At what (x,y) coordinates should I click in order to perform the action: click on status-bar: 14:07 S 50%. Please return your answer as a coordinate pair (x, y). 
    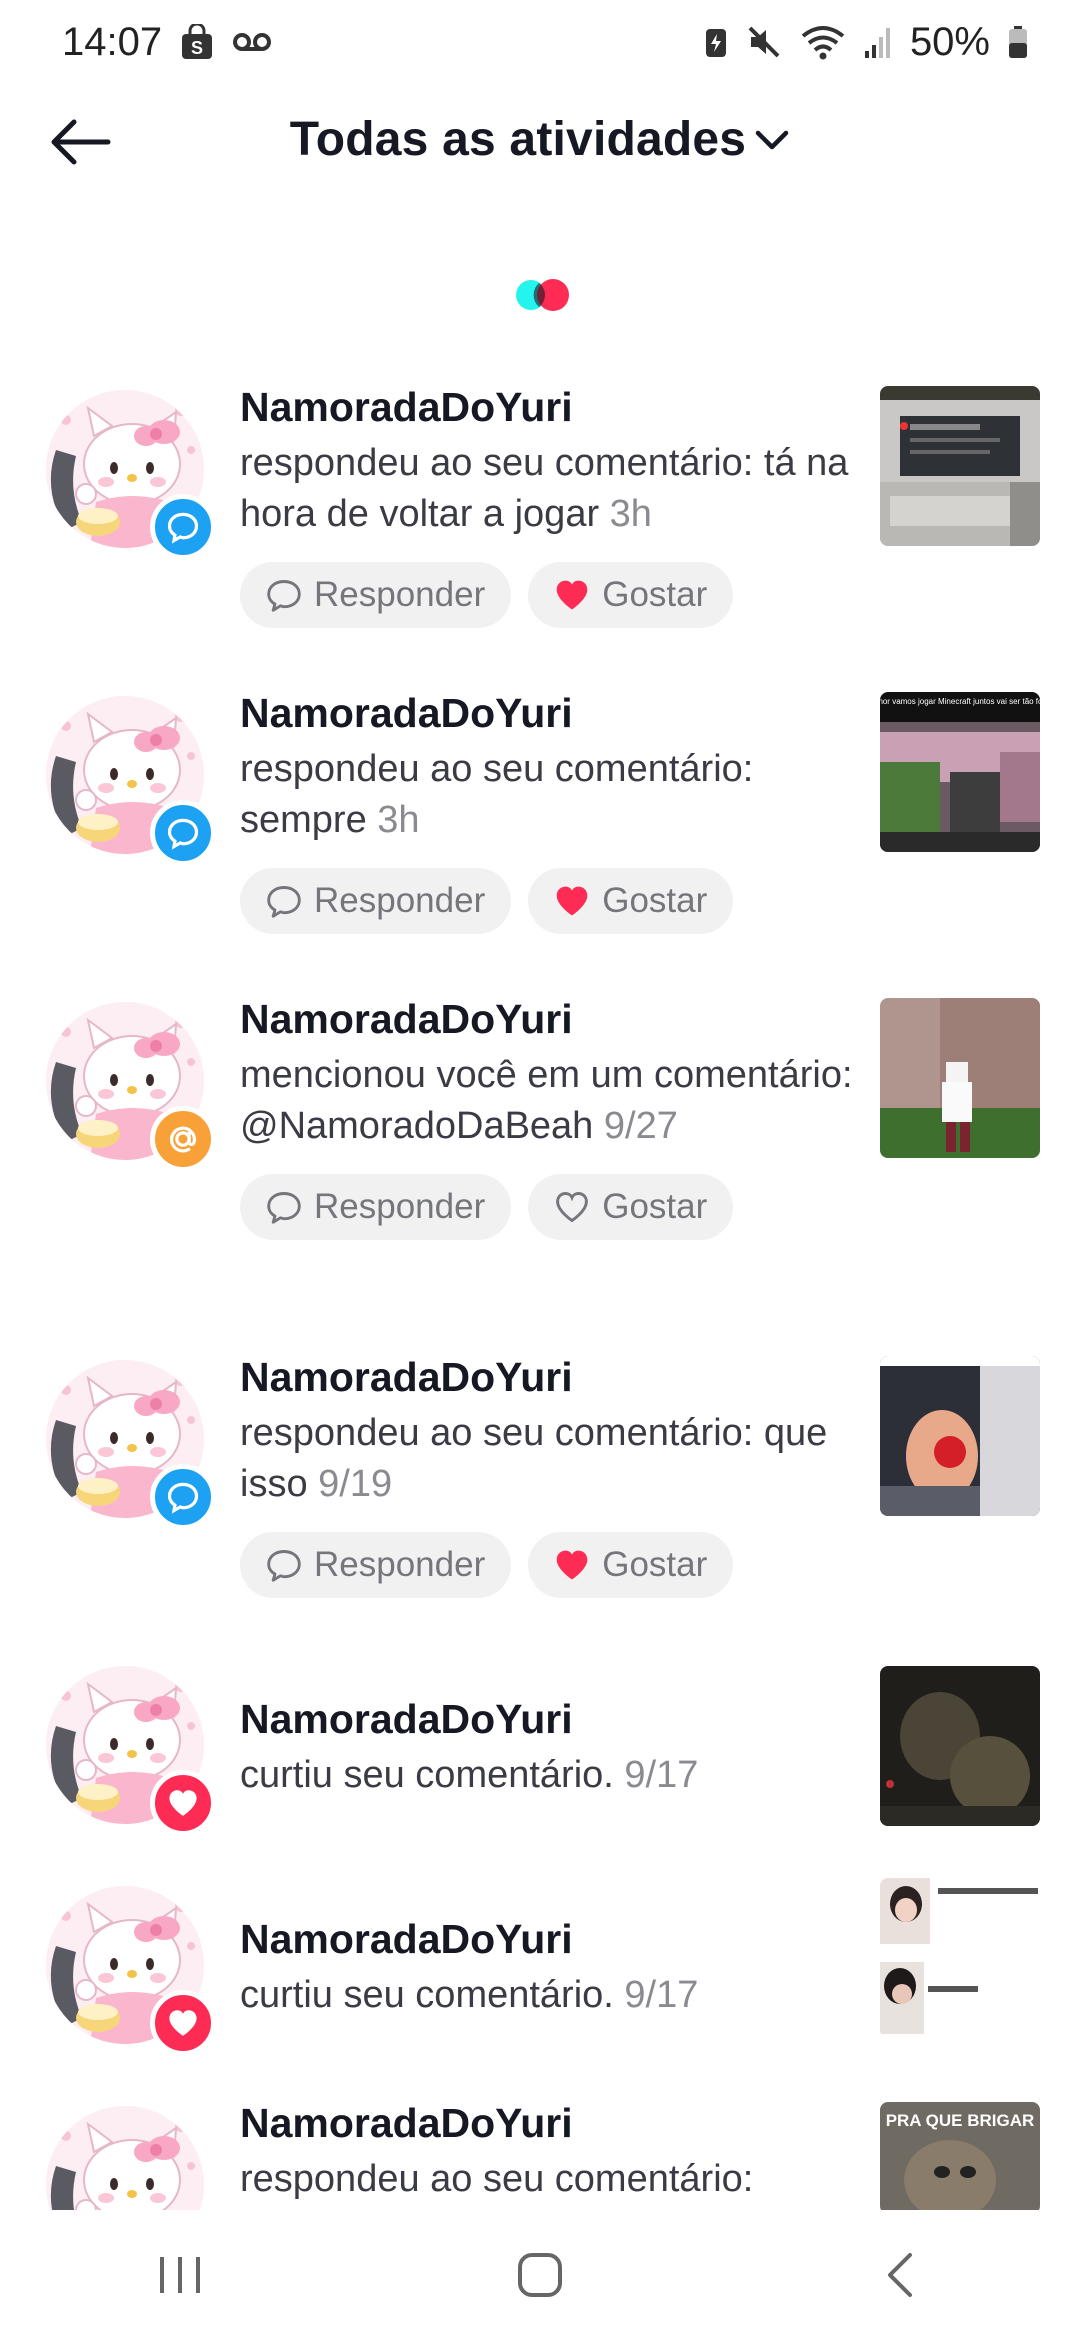
    Looking at the image, I should click on (540, 42).